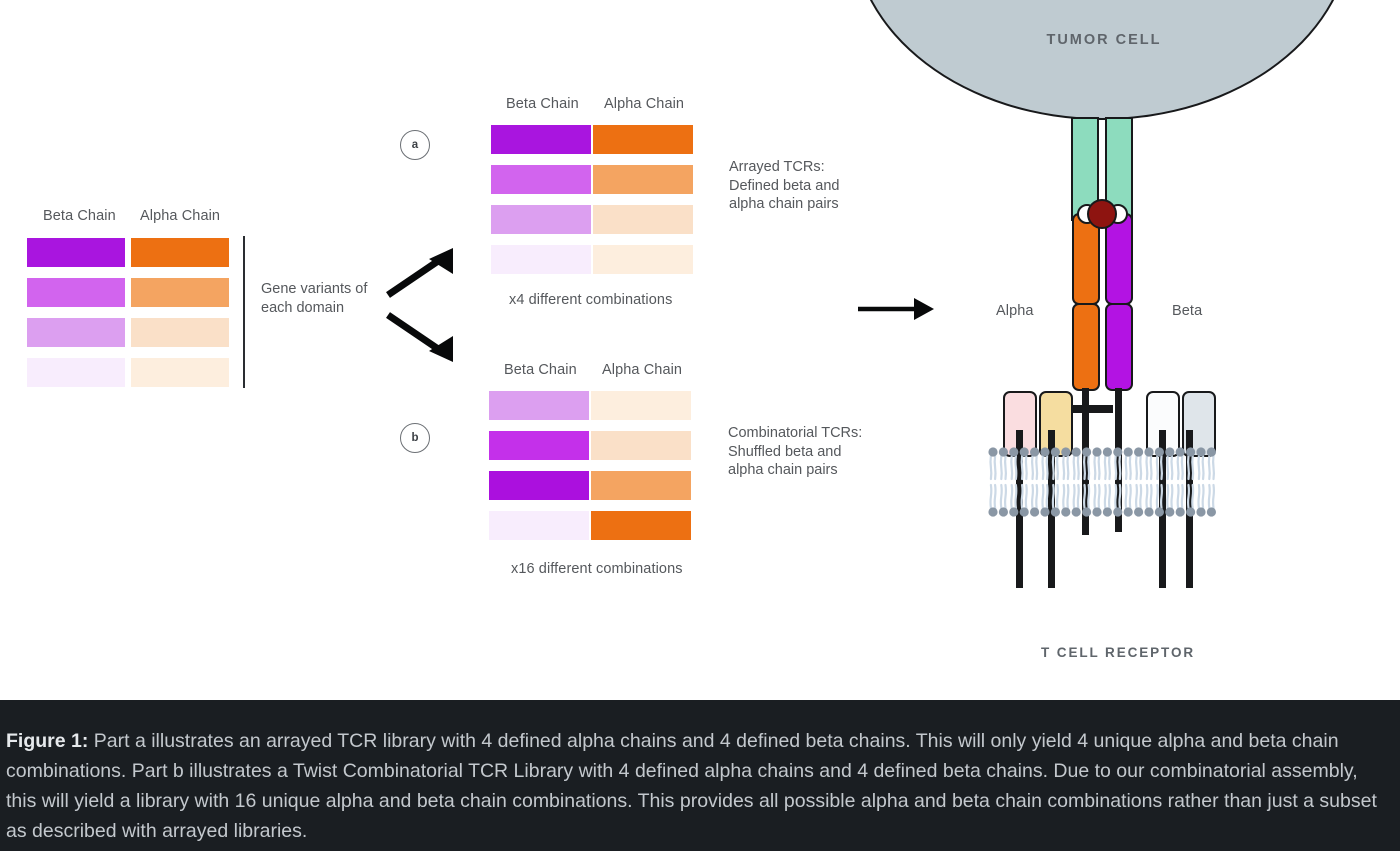 This screenshot has height=851, width=1400. What do you see at coordinates (180, 216) in the screenshot?
I see `left-panel-alpha-header: Alpha Chain` at bounding box center [180, 216].